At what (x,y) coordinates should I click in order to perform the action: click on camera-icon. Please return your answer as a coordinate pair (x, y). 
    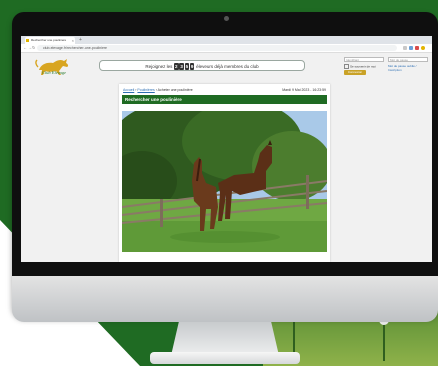
    Looking at the image, I should click on (226, 18).